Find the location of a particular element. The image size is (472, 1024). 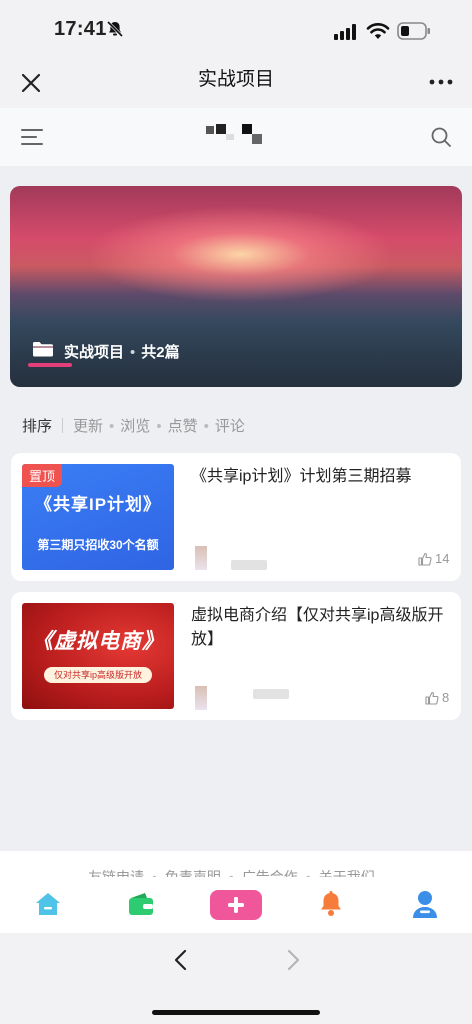

bell-off-icon is located at coordinates (115, 29).